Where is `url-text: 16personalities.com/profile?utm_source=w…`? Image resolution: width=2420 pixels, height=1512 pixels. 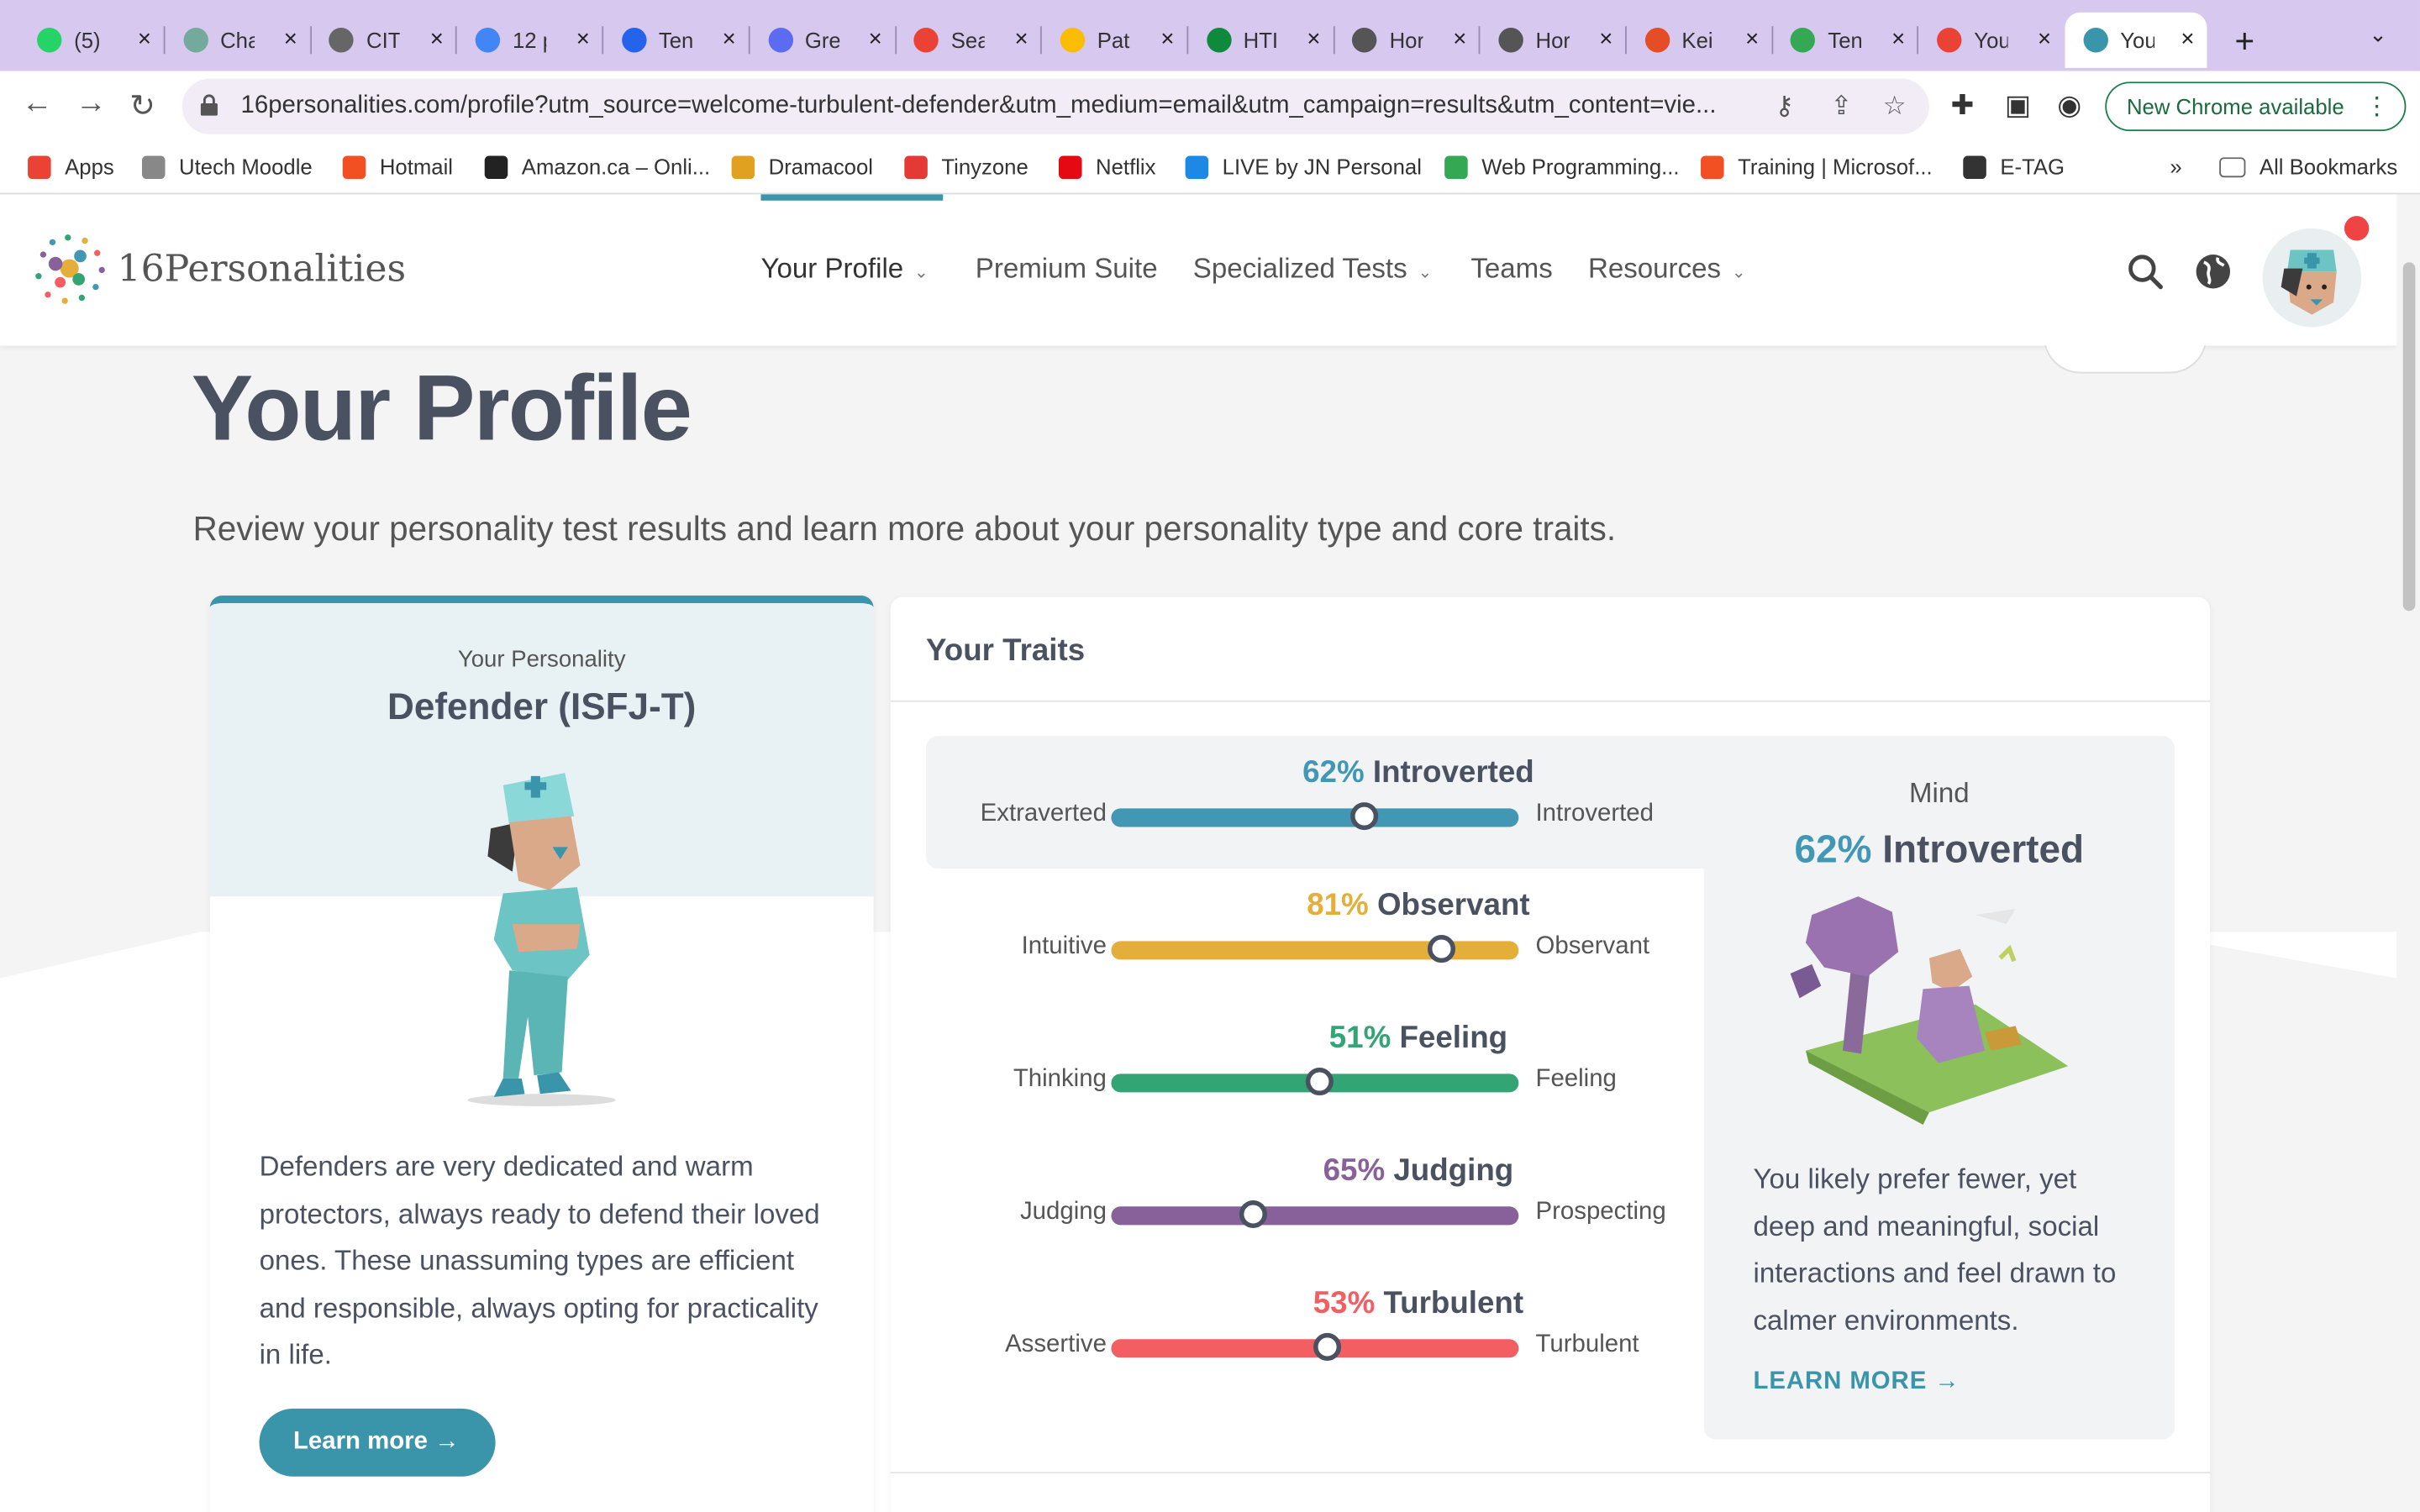 url-text: 16personalities.com/profile?utm_source=w… is located at coordinates (997, 106).